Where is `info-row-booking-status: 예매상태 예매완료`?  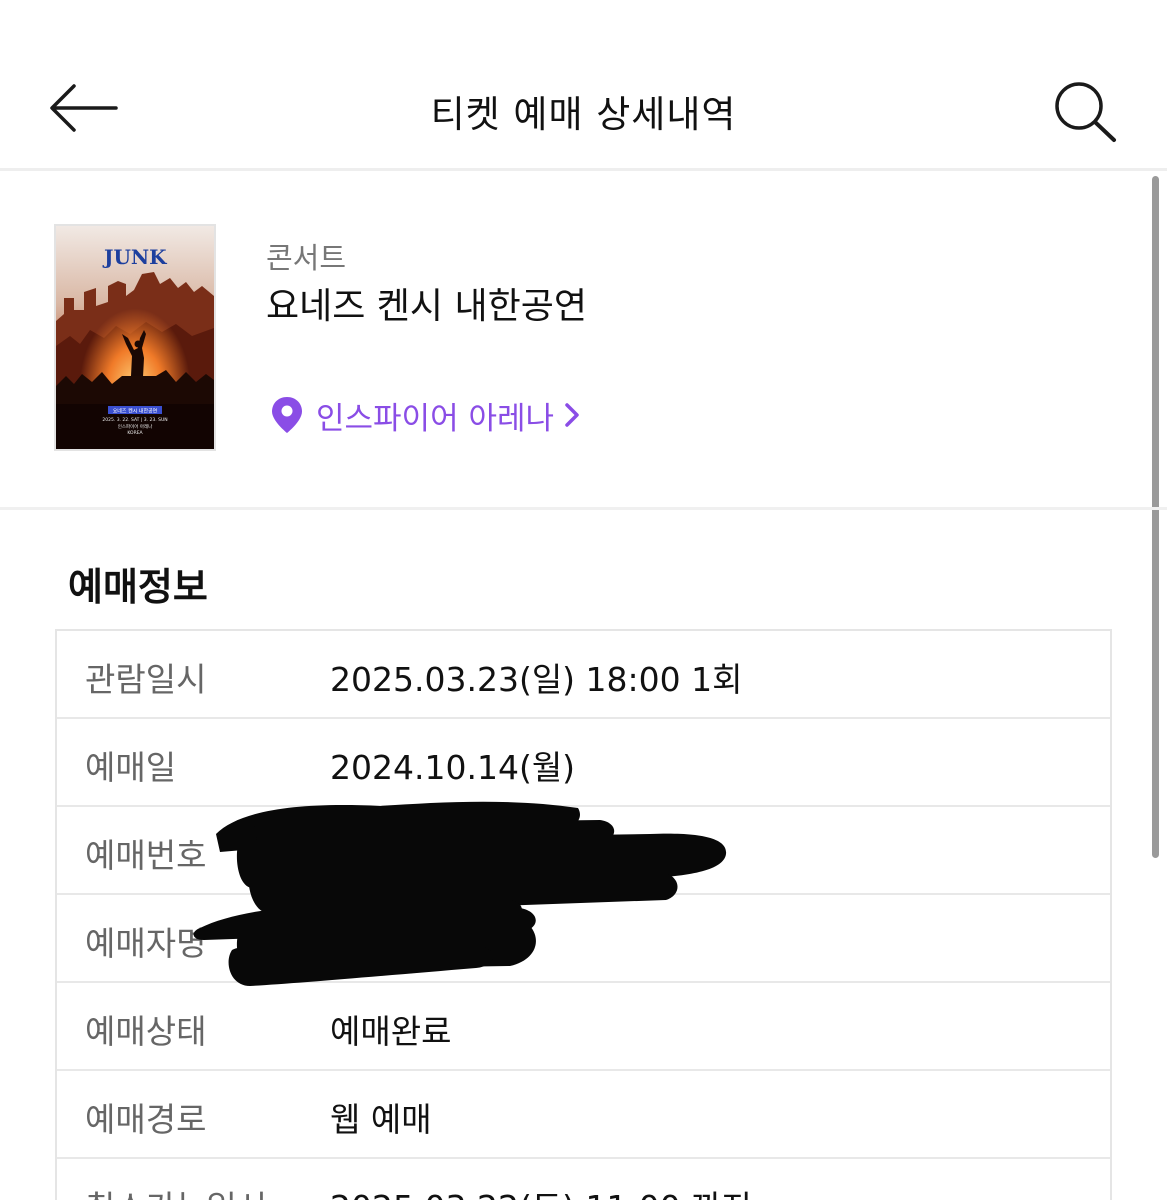 info-row-booking-status: 예매상태 예매완료 is located at coordinates (583, 1027).